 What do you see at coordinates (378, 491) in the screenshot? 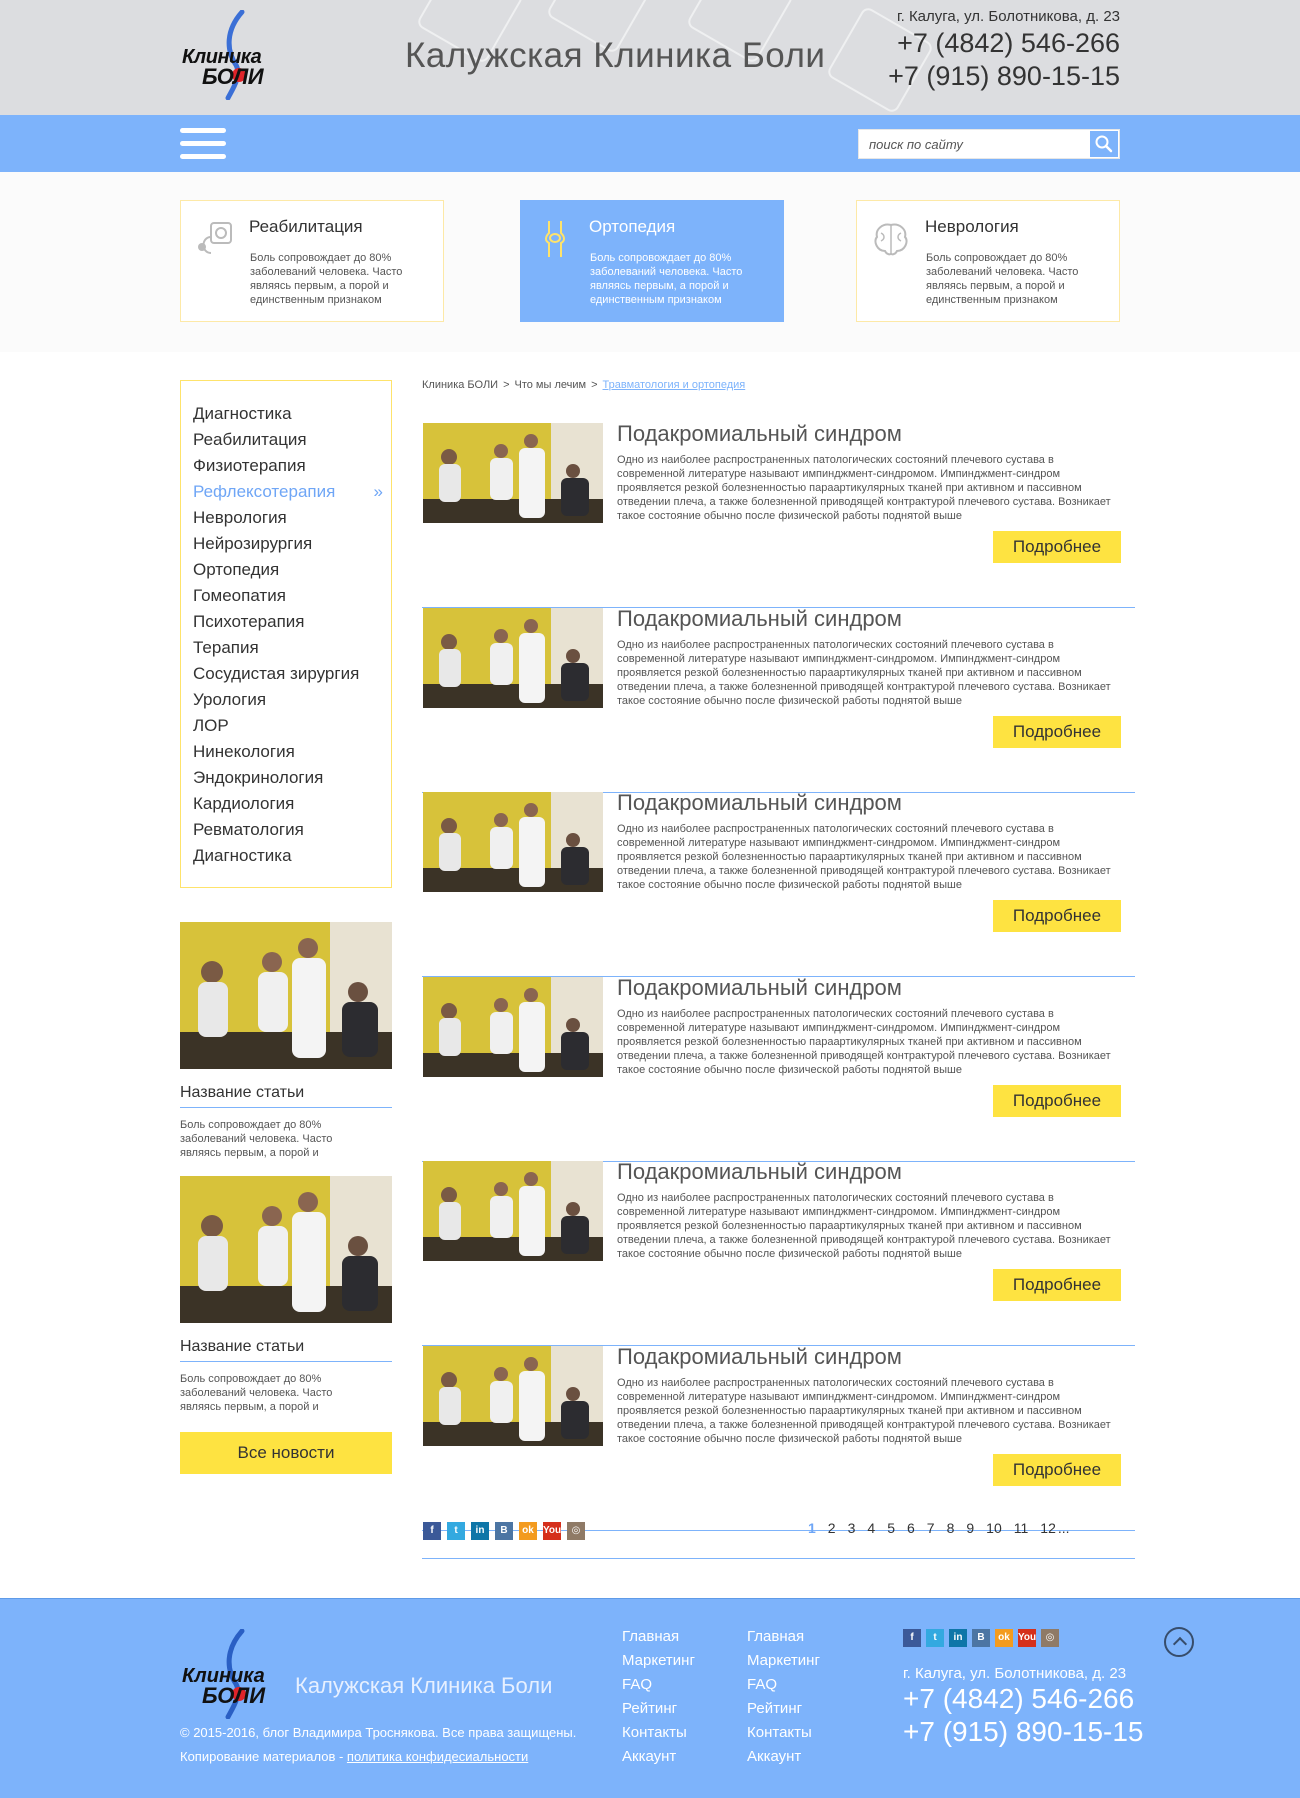
I see `chevron-right-icon: »` at bounding box center [378, 491].